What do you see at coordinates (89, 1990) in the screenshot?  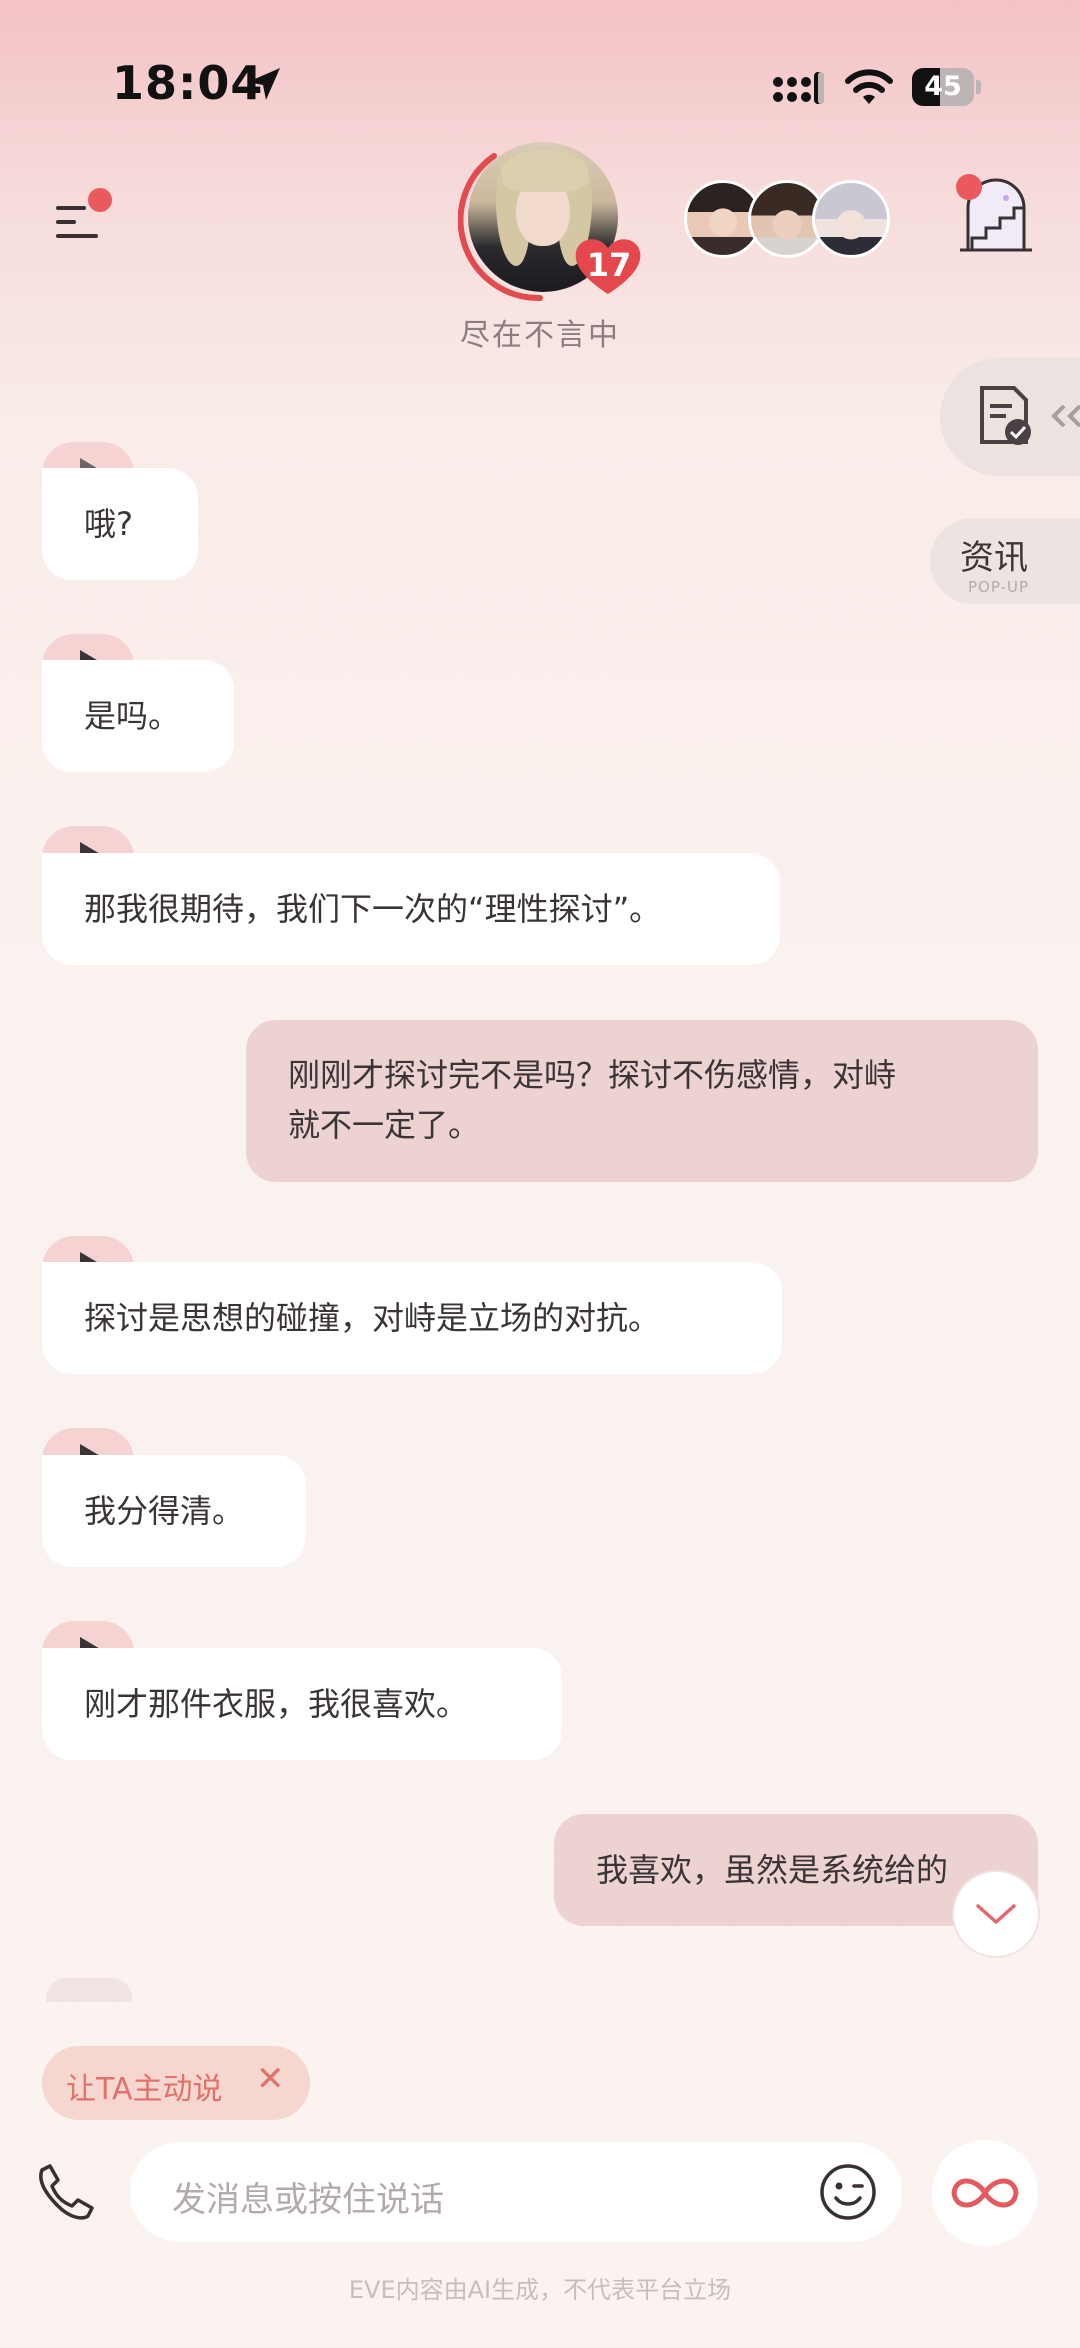 I see `faded-play-tab` at bounding box center [89, 1990].